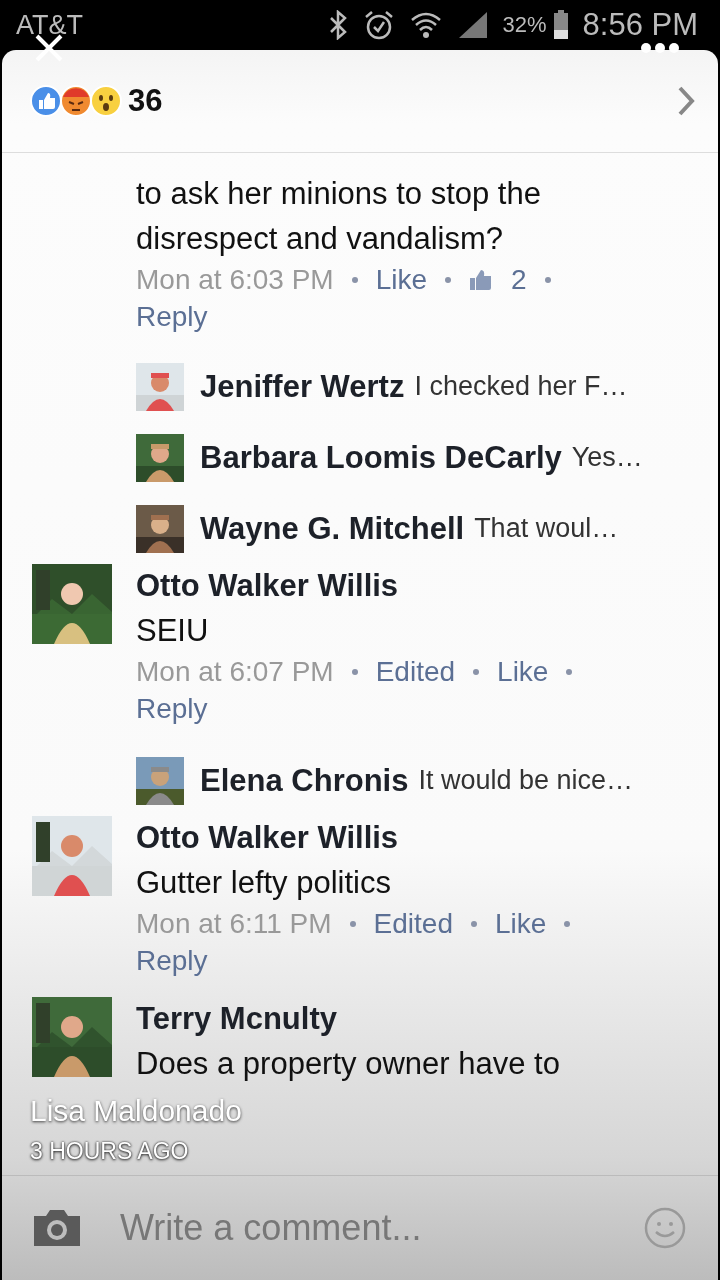 This screenshot has width=720, height=1280. What do you see at coordinates (57, 1228) in the screenshot?
I see `camera-icon` at bounding box center [57, 1228].